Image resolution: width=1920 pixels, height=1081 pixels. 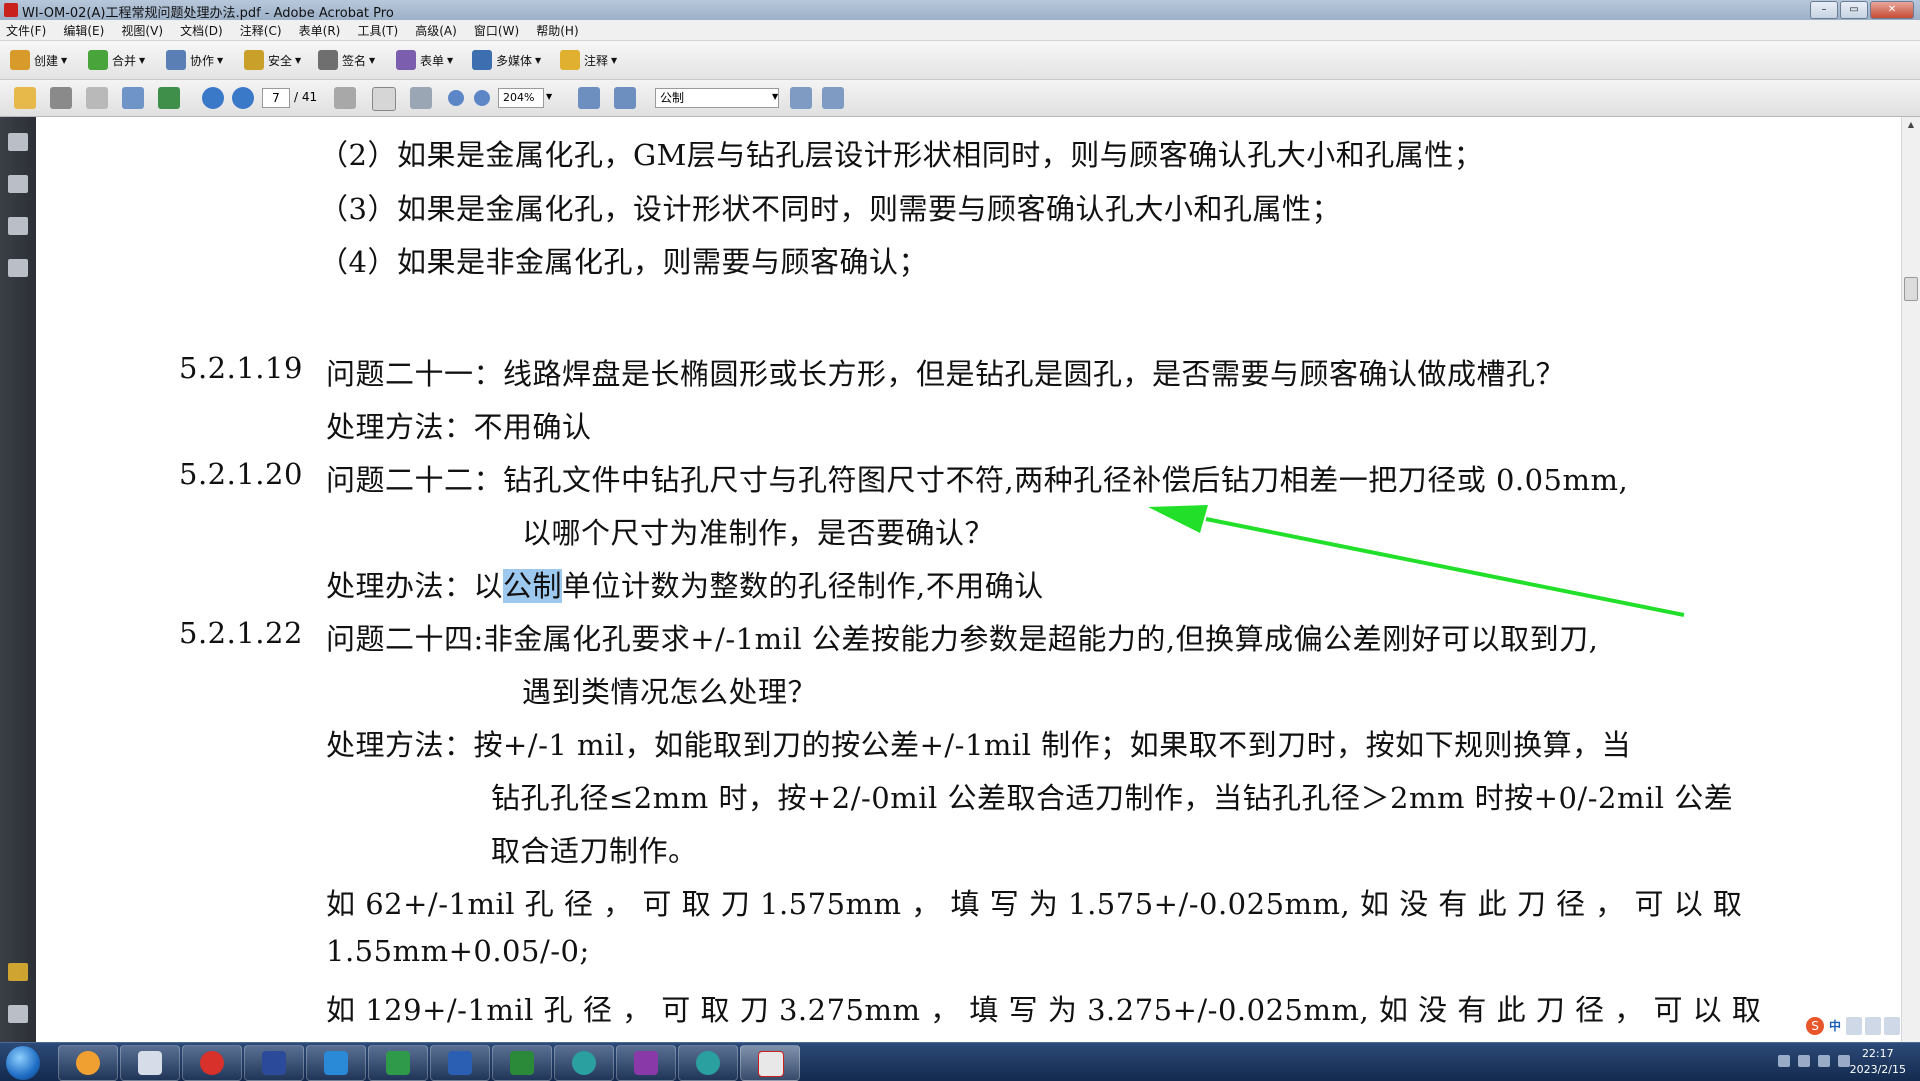 What do you see at coordinates (421, 98) in the screenshot?
I see `zoom-tool-icon` at bounding box center [421, 98].